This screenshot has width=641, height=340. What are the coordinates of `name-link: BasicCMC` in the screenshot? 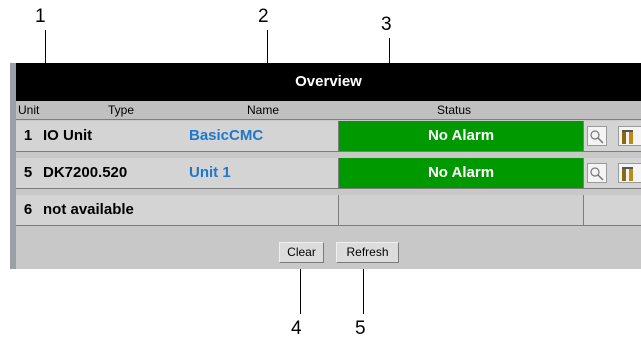 It's located at (261, 136).